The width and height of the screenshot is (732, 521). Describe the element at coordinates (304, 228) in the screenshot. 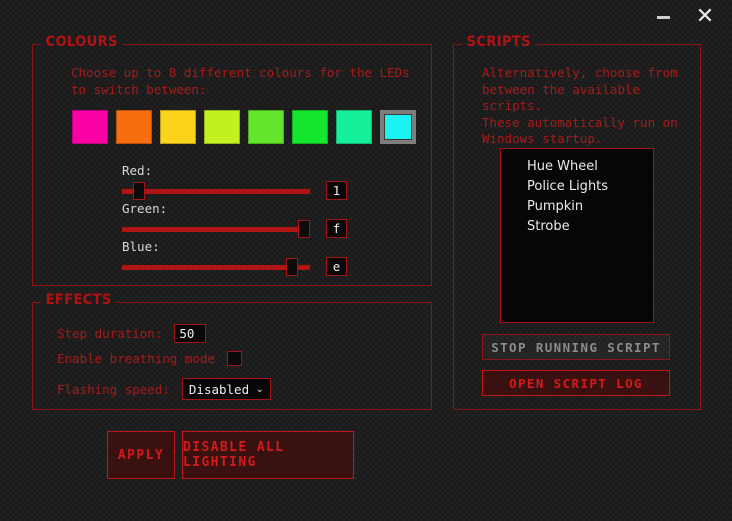

I see `green-slider-thumb` at that location.